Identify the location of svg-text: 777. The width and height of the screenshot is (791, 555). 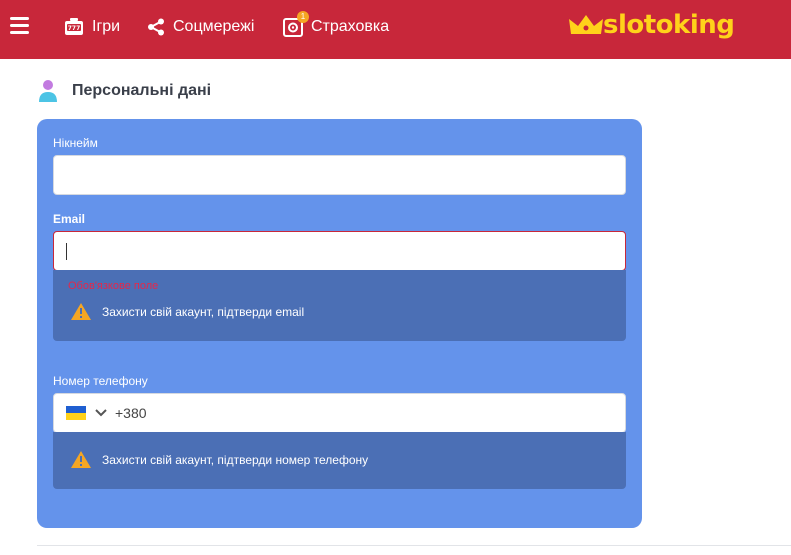
(74, 28).